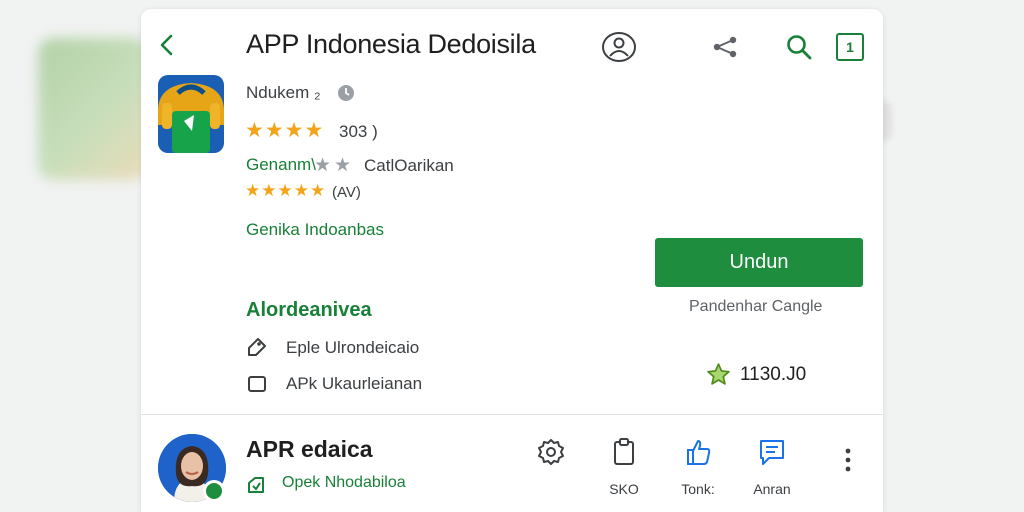 The width and height of the screenshot is (1024, 512). Describe the element at coordinates (512, 414) in the screenshot. I see `divider` at that location.